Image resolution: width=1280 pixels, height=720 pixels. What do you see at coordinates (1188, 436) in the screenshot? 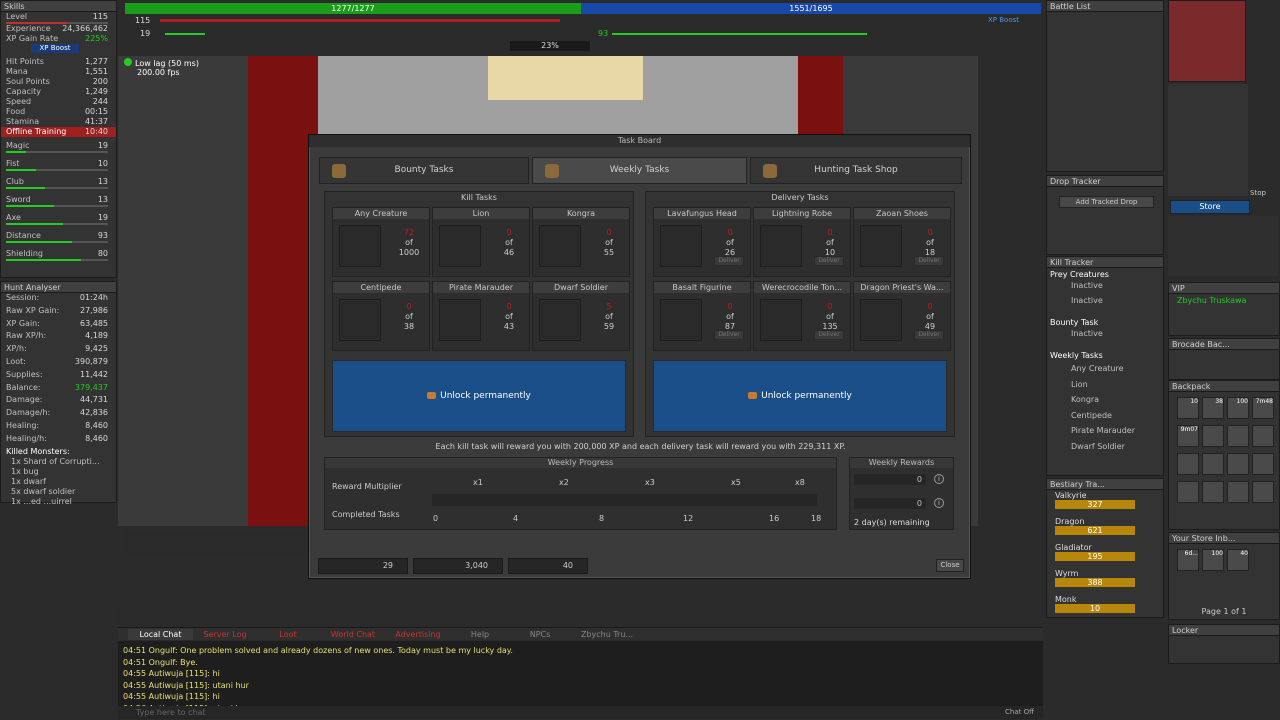
I see `backpack-slot: 9m07` at bounding box center [1188, 436].